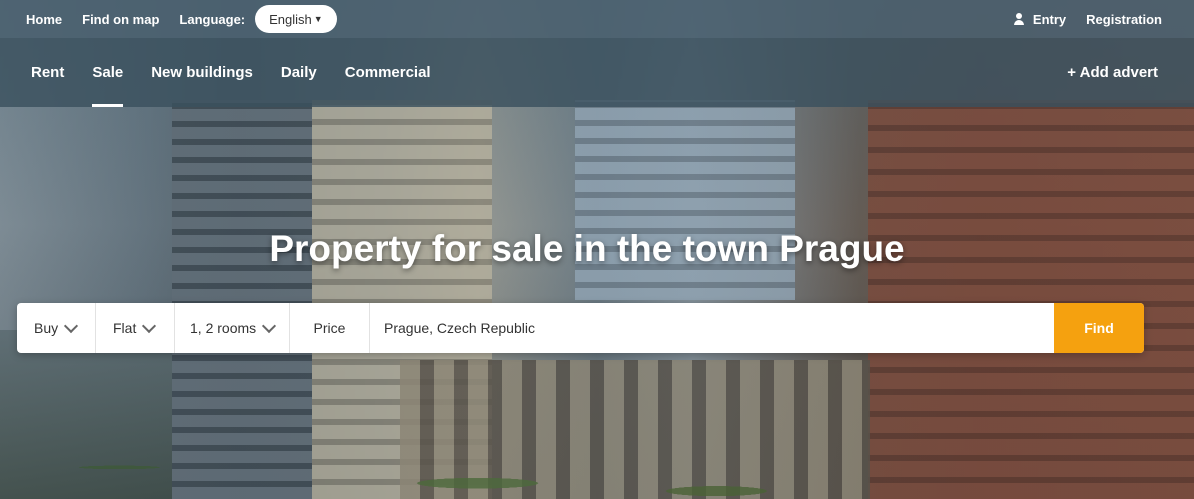 The height and width of the screenshot is (499, 1194). What do you see at coordinates (120, 19) in the screenshot?
I see `find-on-map-link: Find on map` at bounding box center [120, 19].